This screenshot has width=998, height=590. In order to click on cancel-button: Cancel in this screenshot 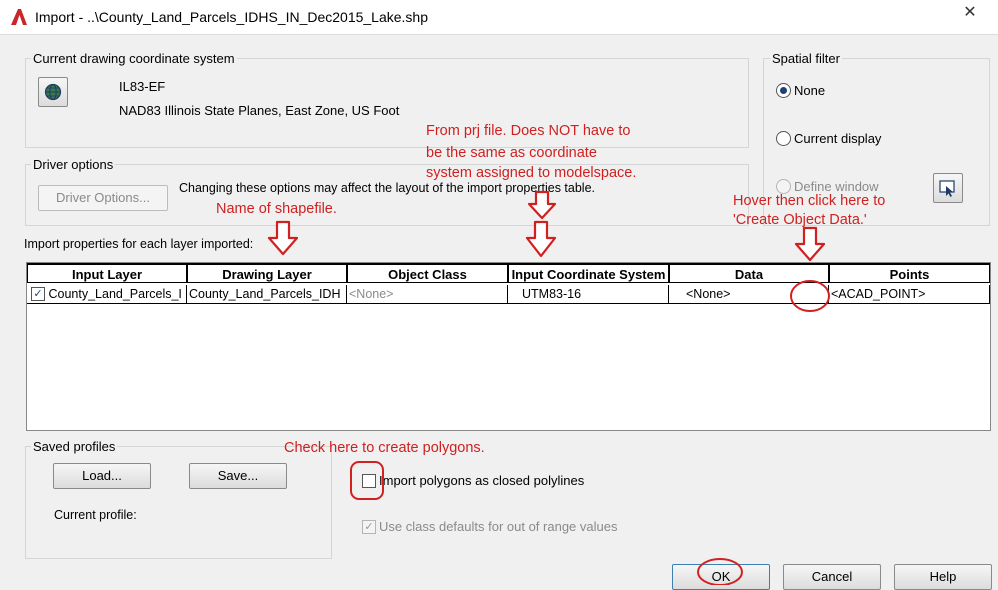, I will do `click(832, 577)`.